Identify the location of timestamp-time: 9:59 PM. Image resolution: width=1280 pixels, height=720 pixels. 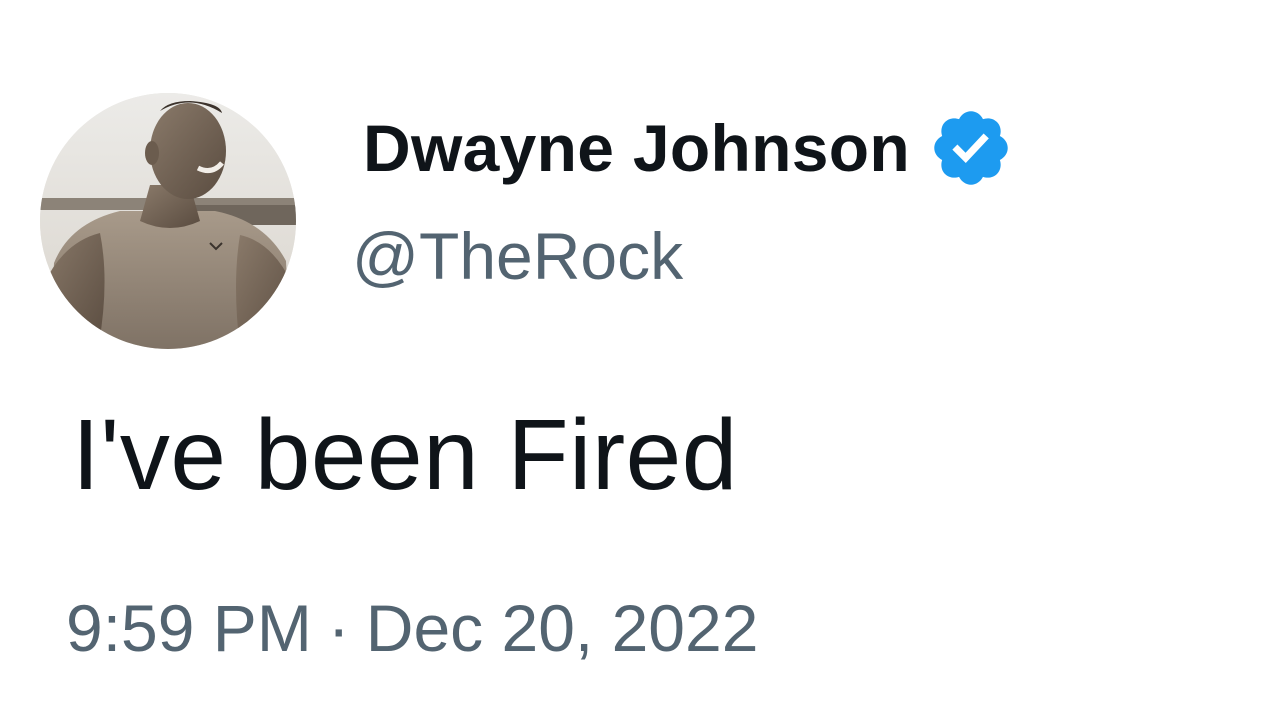
(189, 628).